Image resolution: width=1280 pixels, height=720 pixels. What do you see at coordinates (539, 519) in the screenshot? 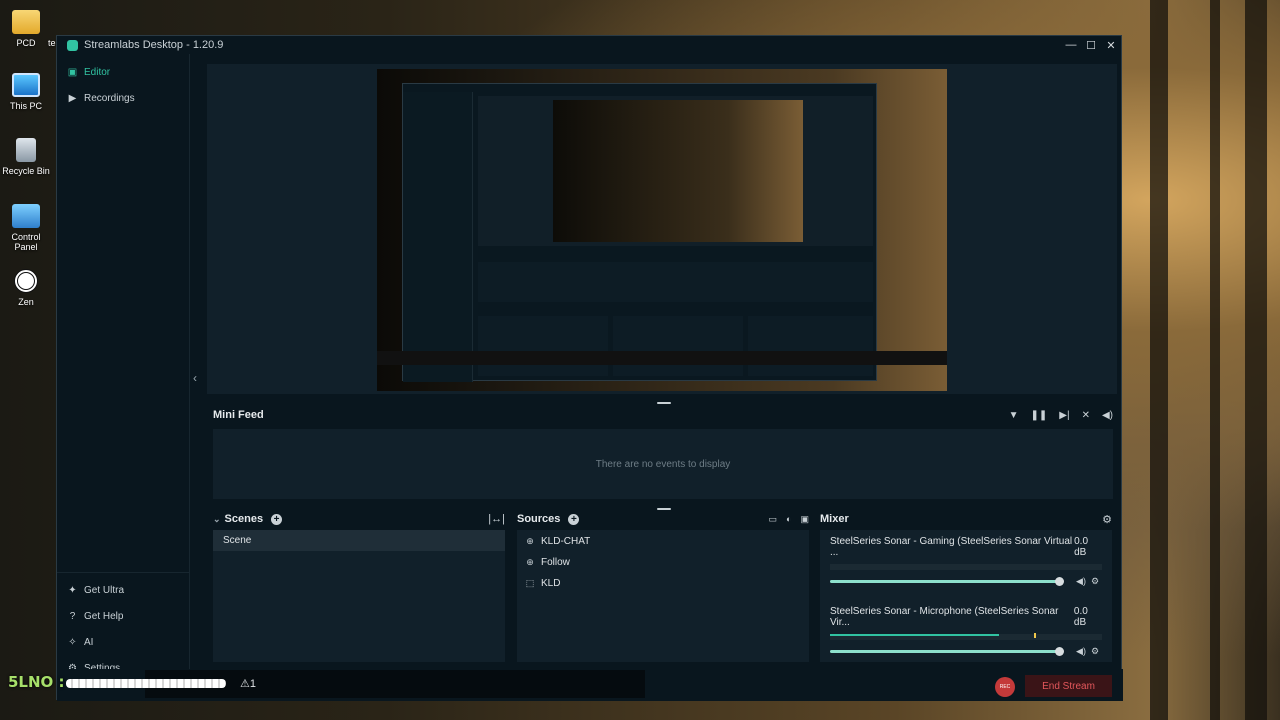
I see `sources-title: Sources` at bounding box center [539, 519].